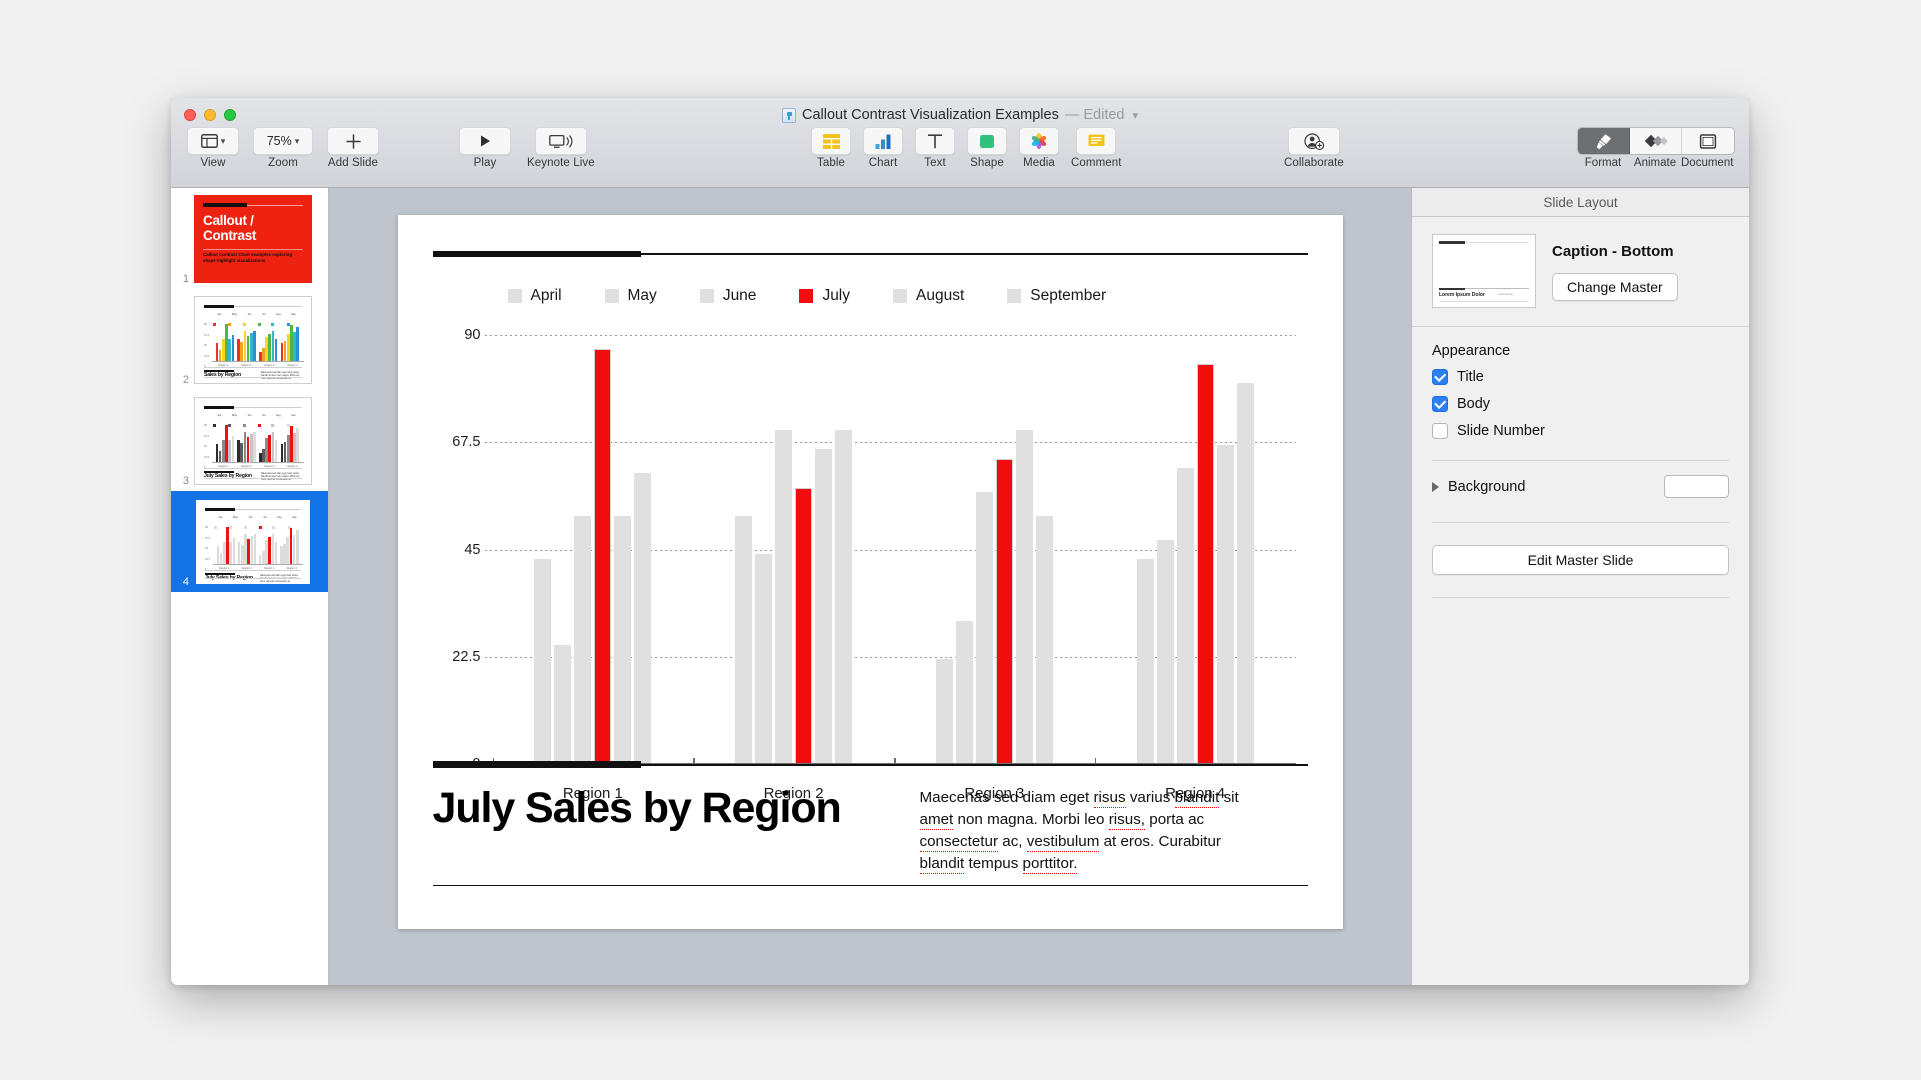  I want to click on keynote-live-button: Keynote Live, so click(561, 148).